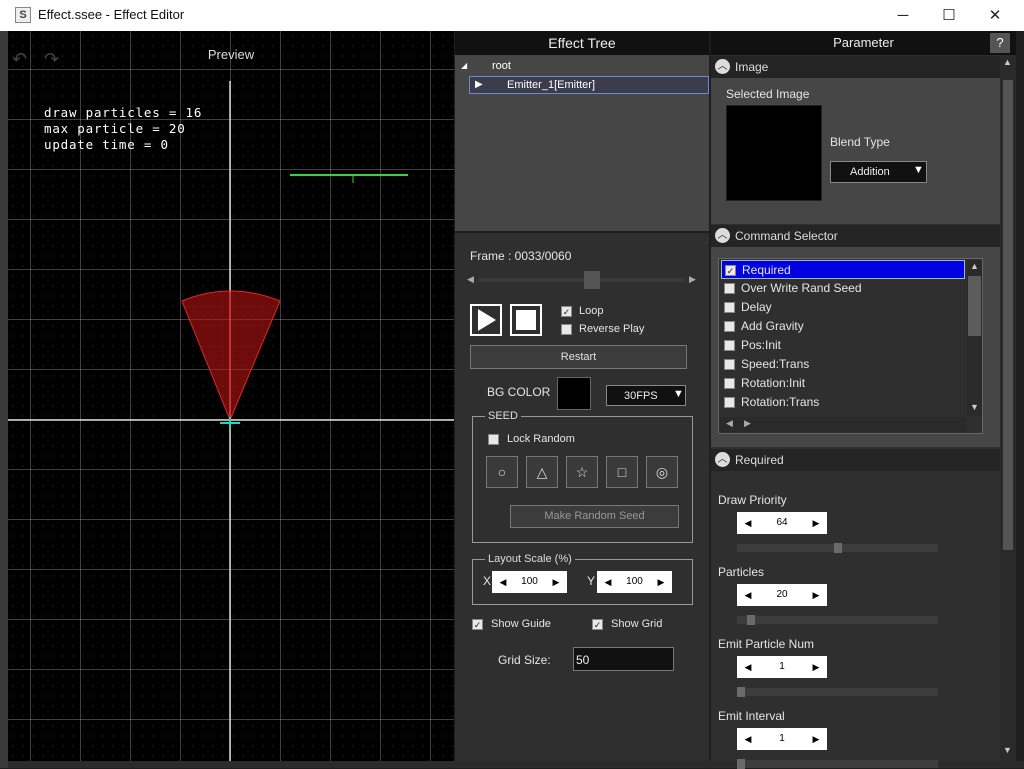 The image size is (1024, 769). I want to click on minimize-button: ─, so click(903, 15).